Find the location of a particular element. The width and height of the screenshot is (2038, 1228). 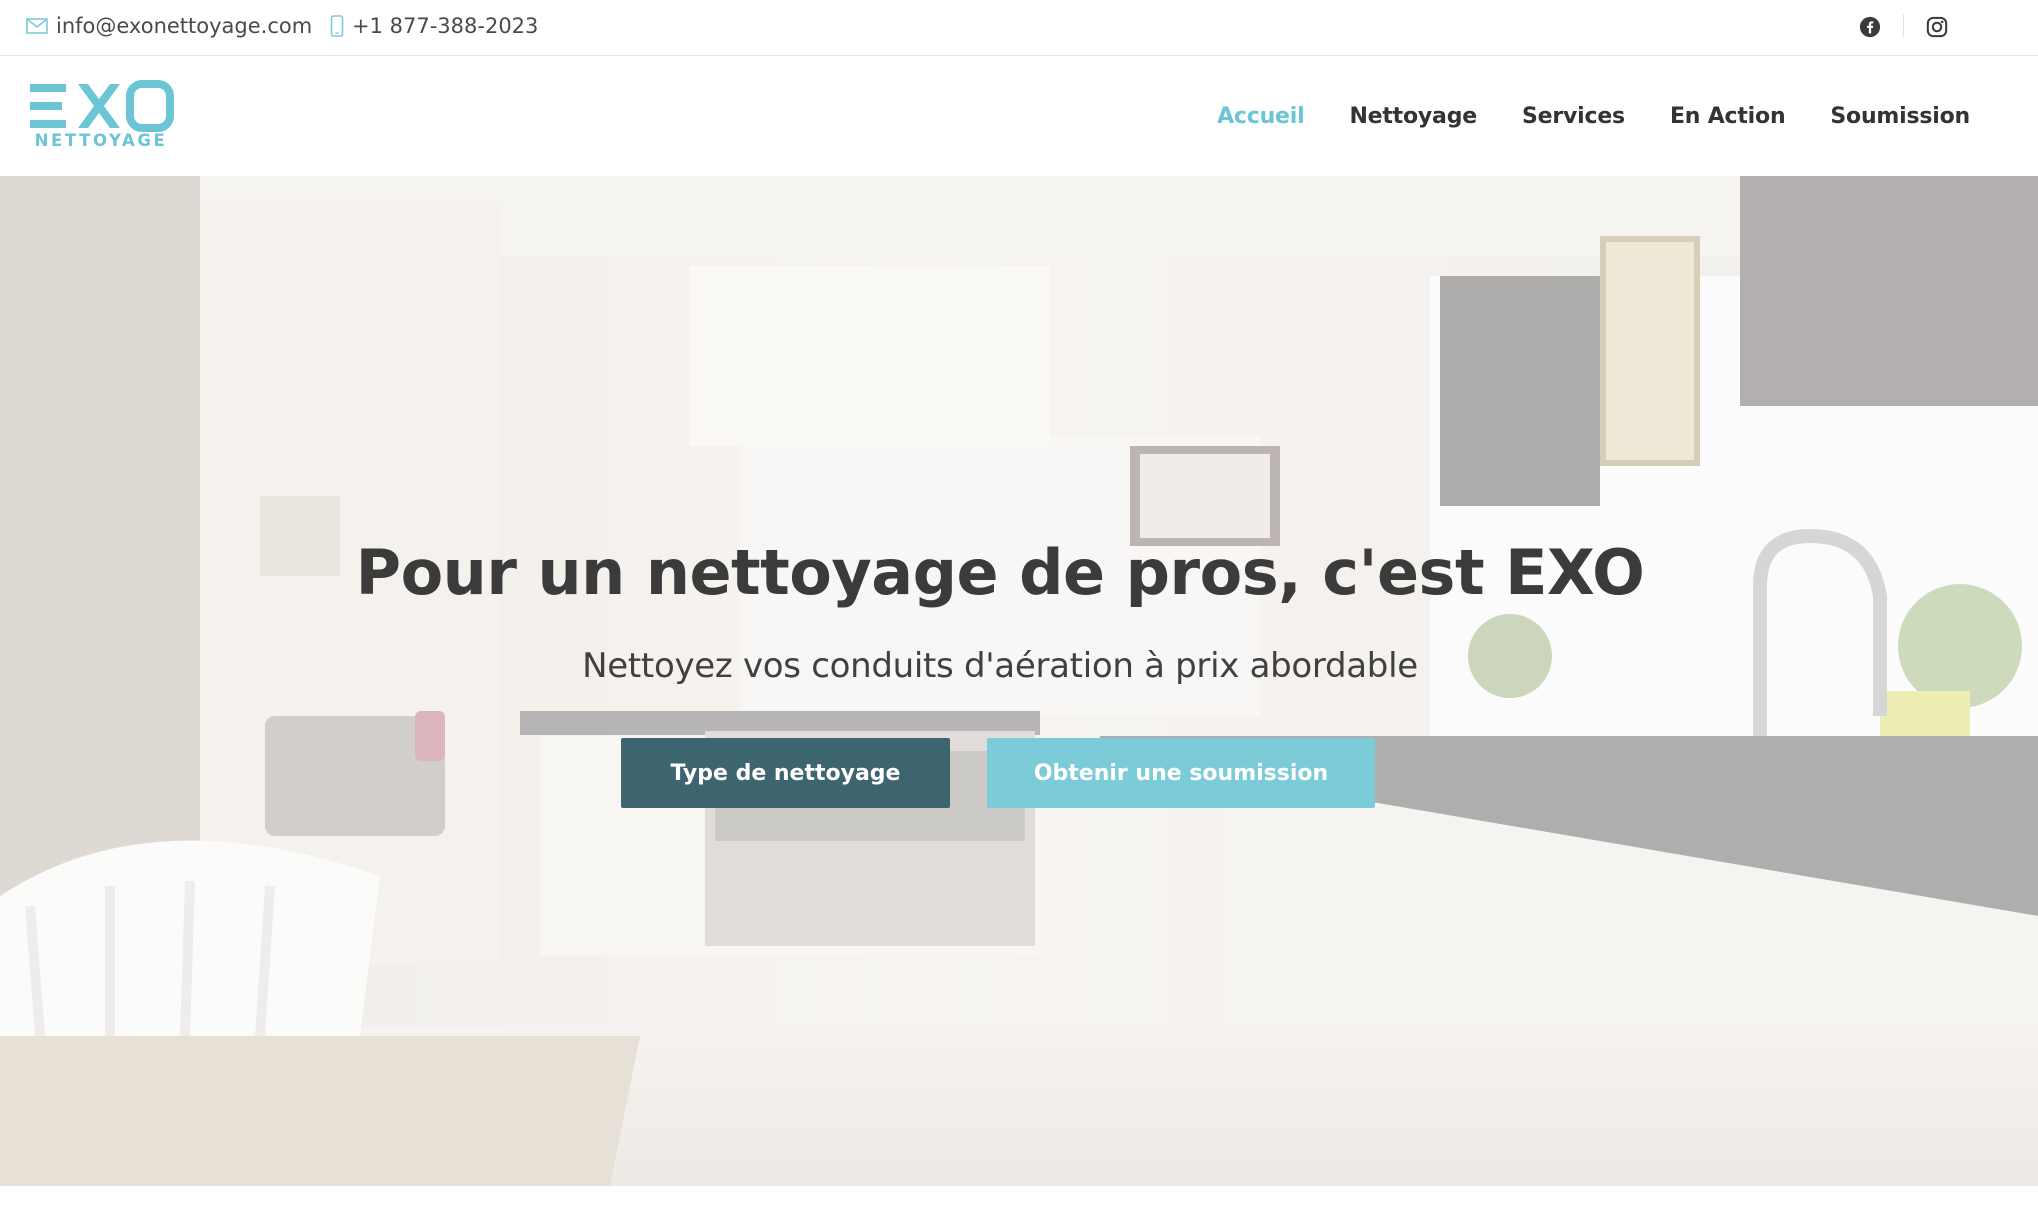

envelope-icon is located at coordinates (37, 26).